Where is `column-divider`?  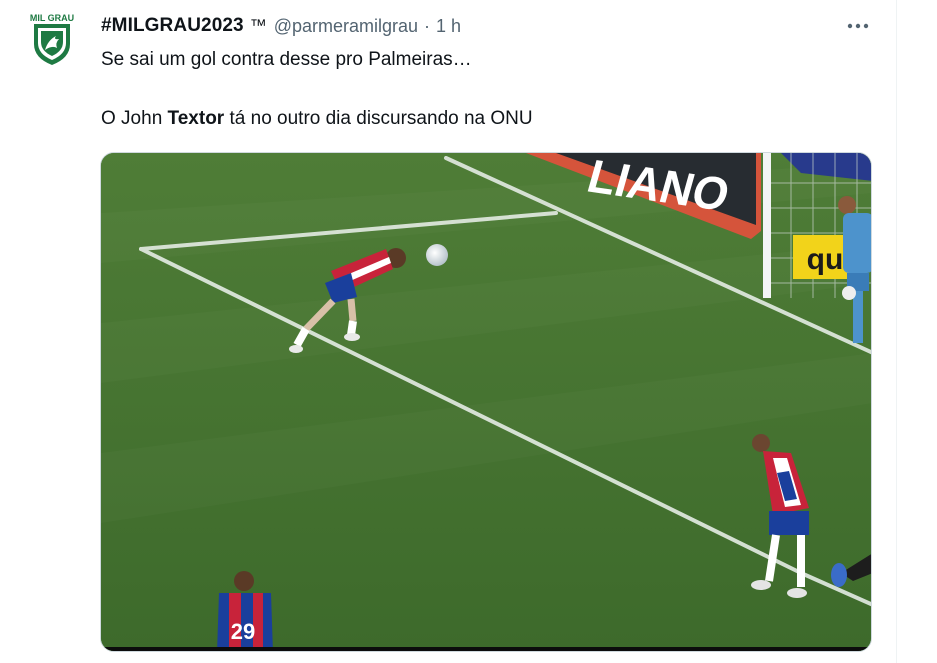 column-divider is located at coordinates (896, 331).